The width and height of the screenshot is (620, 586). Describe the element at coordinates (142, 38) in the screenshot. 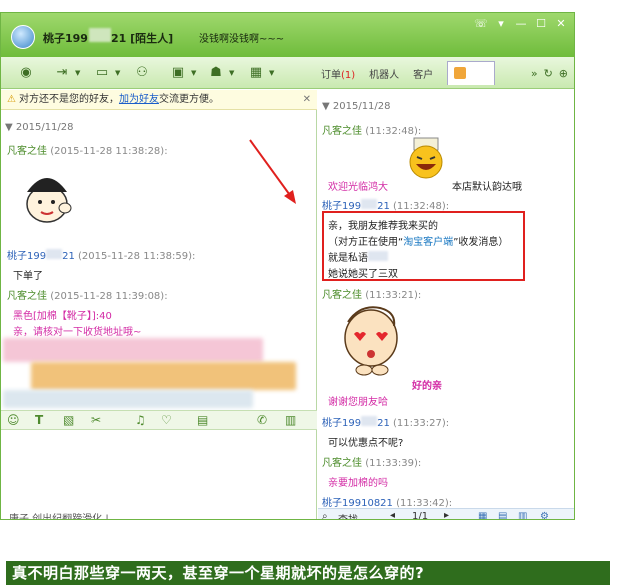

I see `contact-status: 21 [陌生人]` at that location.